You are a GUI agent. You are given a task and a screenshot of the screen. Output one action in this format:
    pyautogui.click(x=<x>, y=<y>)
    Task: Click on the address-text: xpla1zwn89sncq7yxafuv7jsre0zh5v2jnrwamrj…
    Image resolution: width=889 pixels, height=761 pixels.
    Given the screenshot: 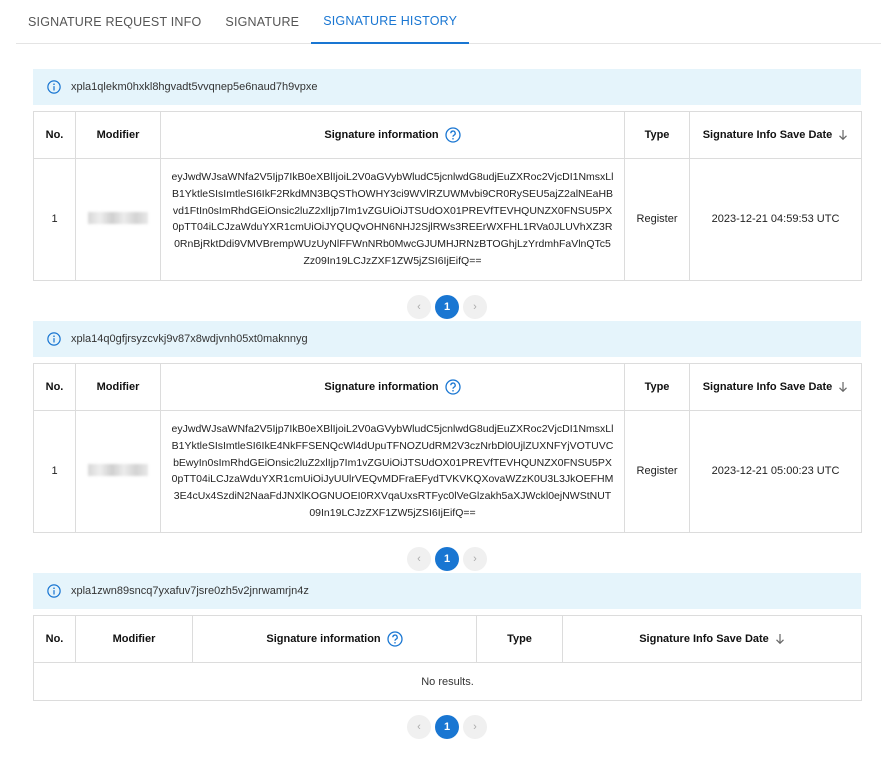 What is the action you would take?
    pyautogui.click(x=190, y=591)
    